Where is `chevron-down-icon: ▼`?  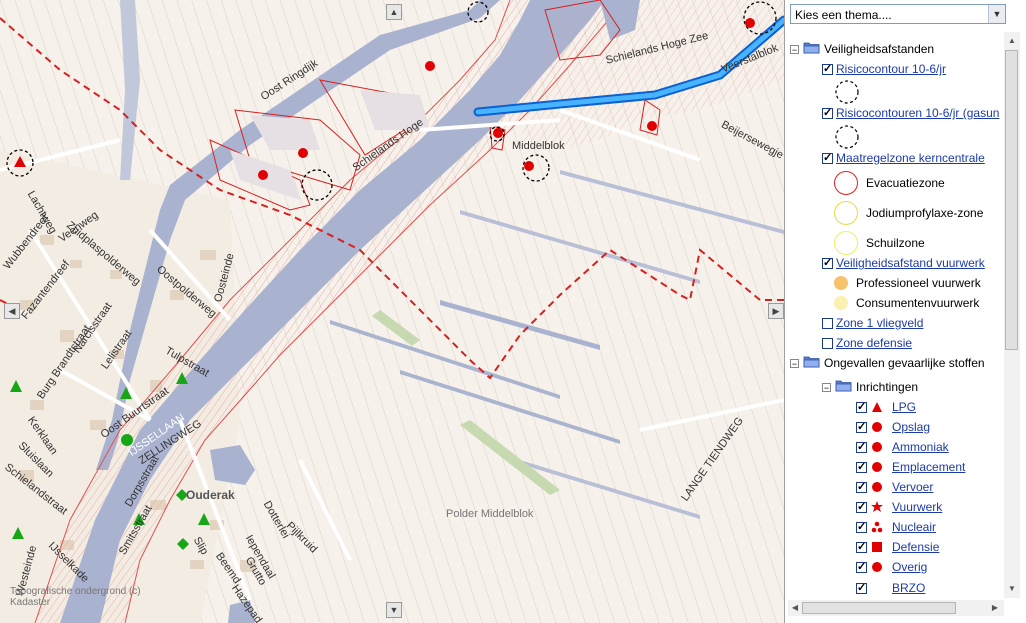 chevron-down-icon: ▼ is located at coordinates (996, 14).